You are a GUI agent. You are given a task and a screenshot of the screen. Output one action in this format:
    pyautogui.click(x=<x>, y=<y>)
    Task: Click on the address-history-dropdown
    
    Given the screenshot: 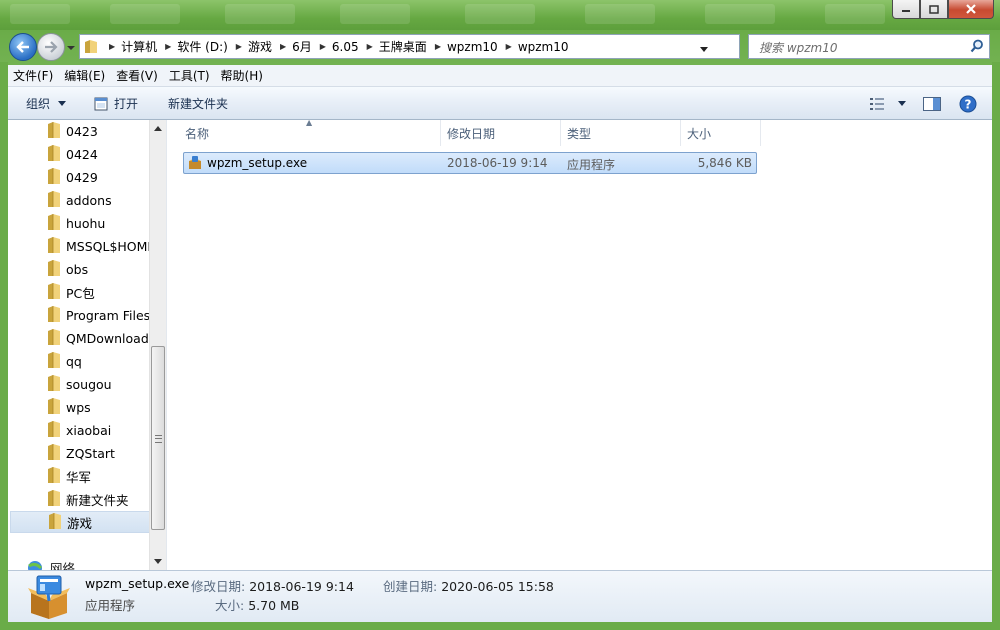 What is the action you would take?
    pyautogui.click(x=704, y=50)
    